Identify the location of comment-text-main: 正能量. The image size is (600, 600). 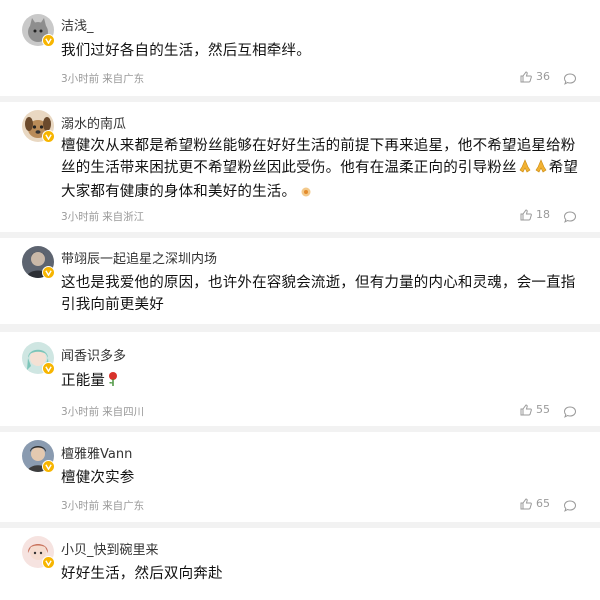
(83, 381).